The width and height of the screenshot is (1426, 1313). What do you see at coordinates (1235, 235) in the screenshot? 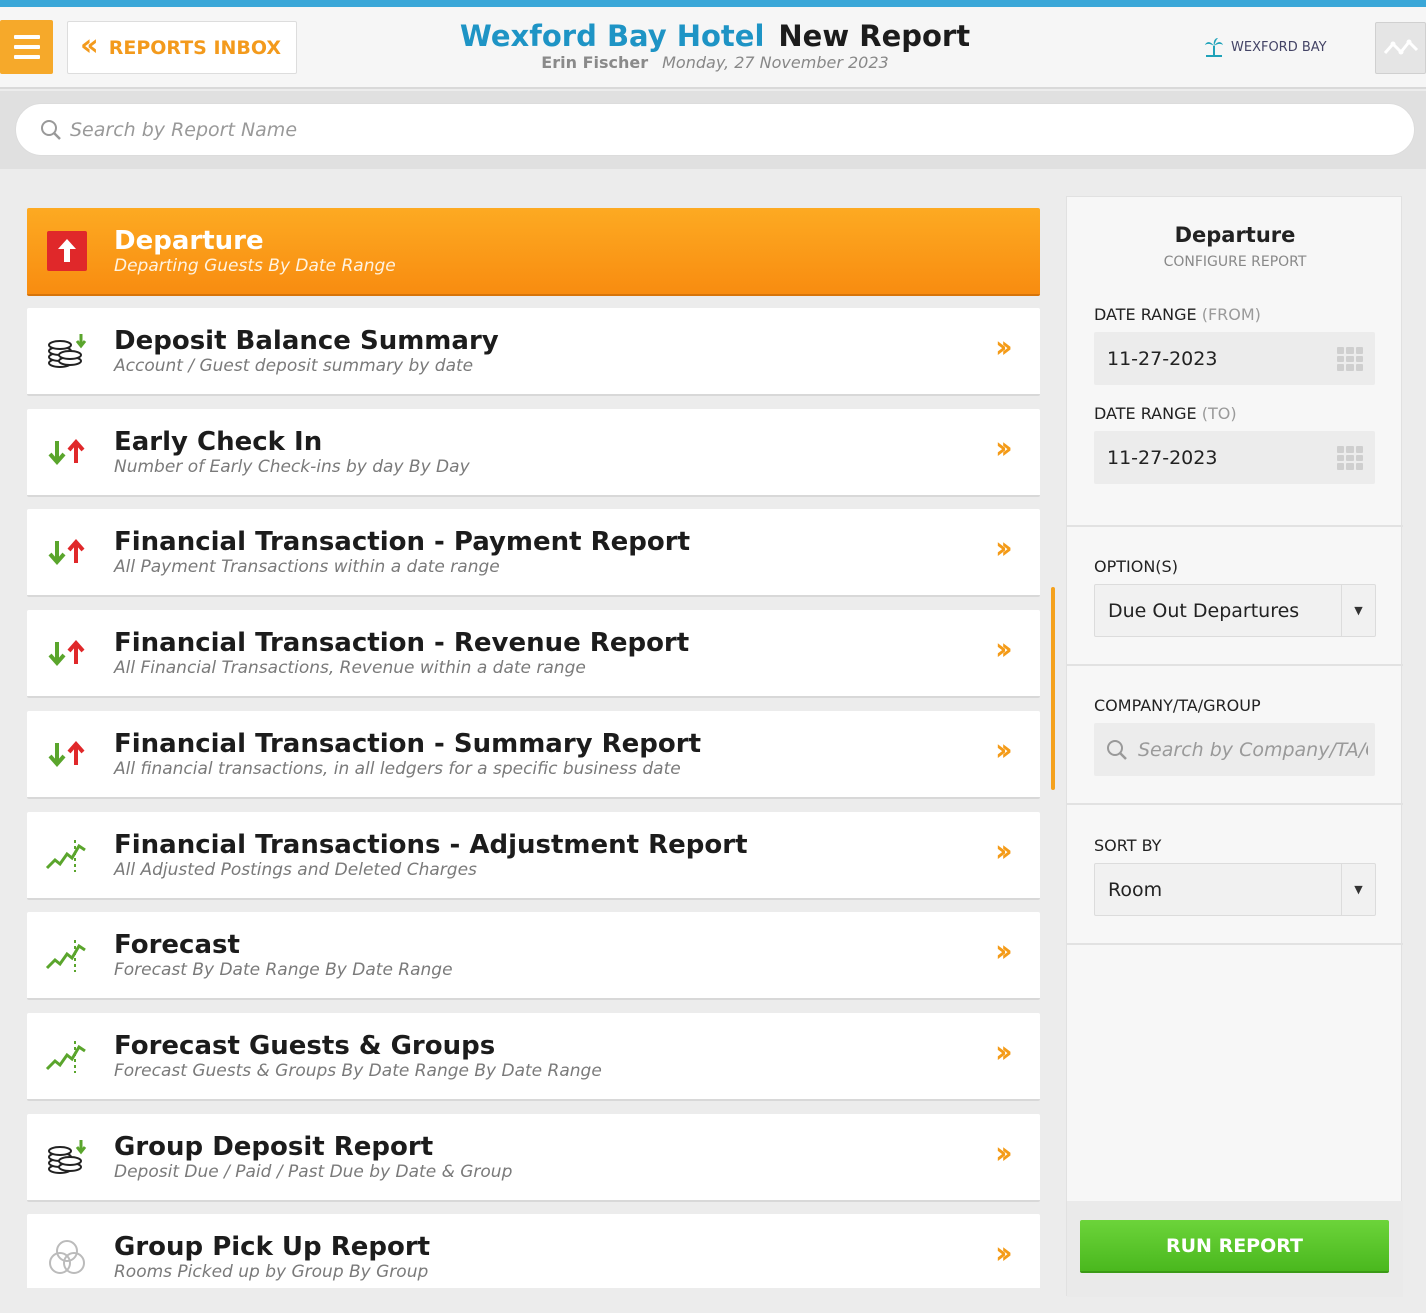
I see `config-title: Departure` at bounding box center [1235, 235].